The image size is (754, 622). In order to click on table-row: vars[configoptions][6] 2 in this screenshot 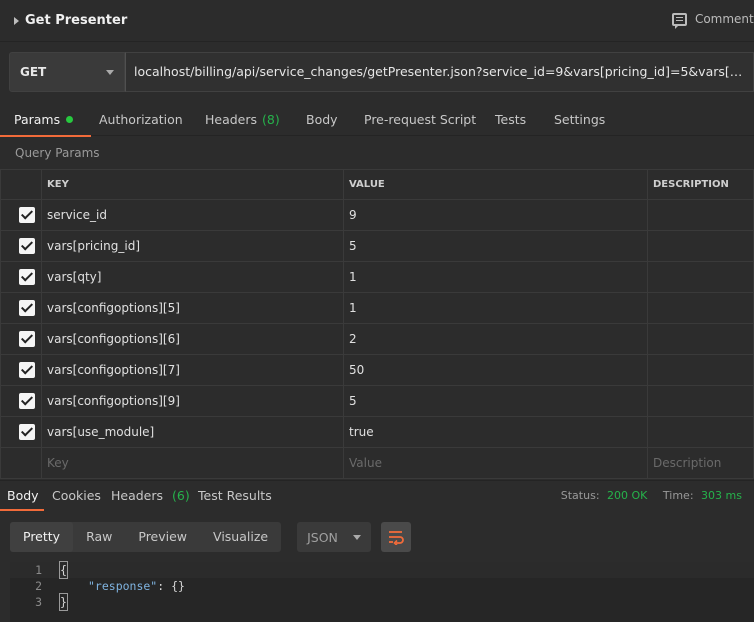, I will do `click(377, 339)`.